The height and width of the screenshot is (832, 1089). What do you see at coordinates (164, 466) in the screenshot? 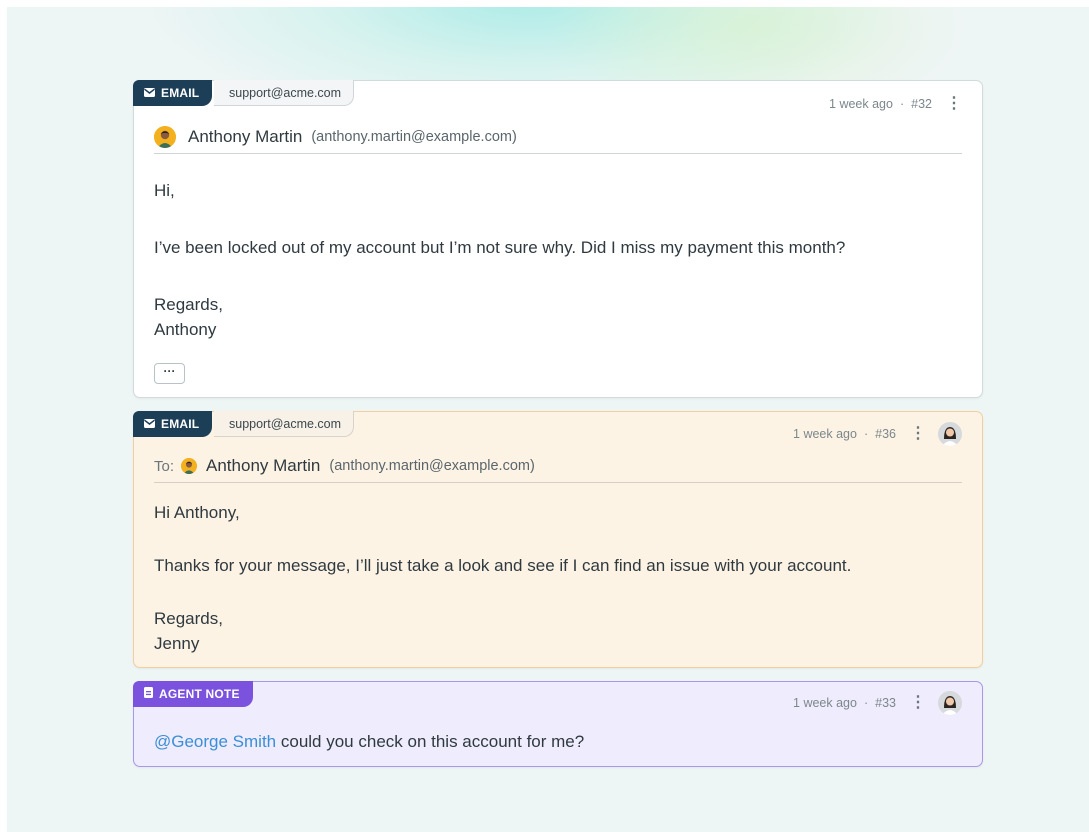
I see `to-label: To:` at bounding box center [164, 466].